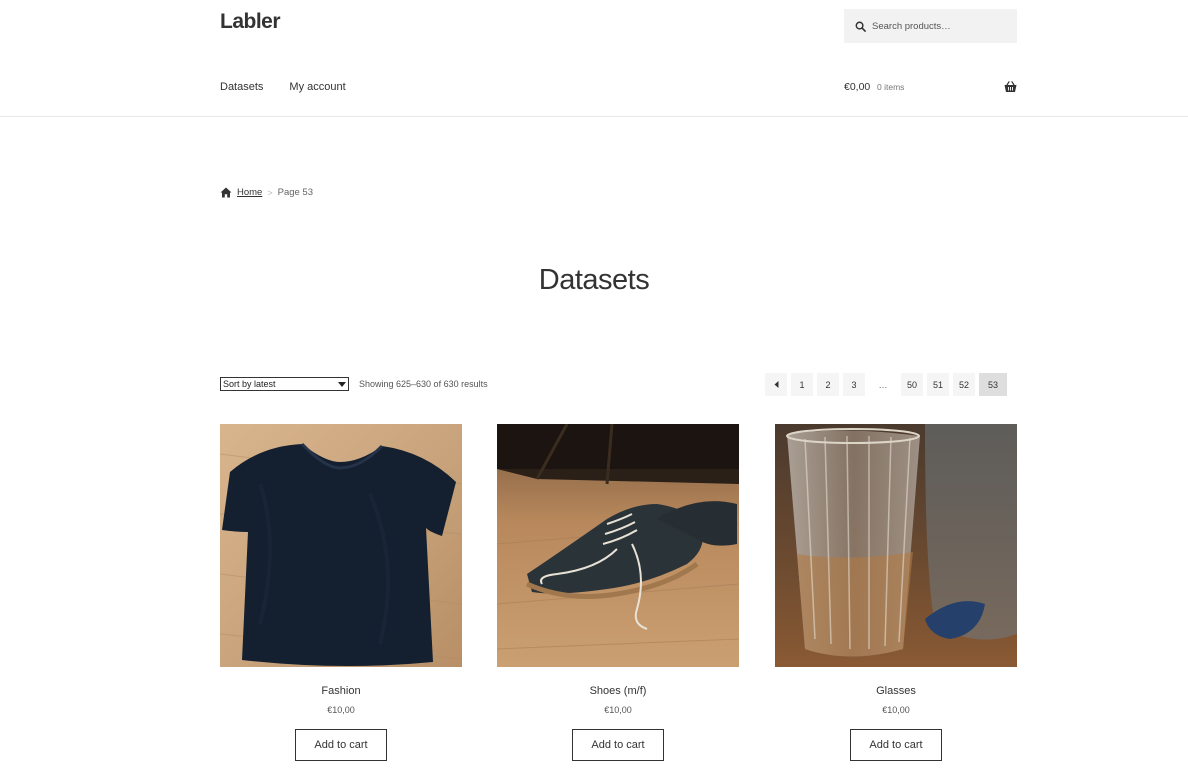 The width and height of the screenshot is (1188, 783). I want to click on suede-shoe-photo, so click(618, 545).